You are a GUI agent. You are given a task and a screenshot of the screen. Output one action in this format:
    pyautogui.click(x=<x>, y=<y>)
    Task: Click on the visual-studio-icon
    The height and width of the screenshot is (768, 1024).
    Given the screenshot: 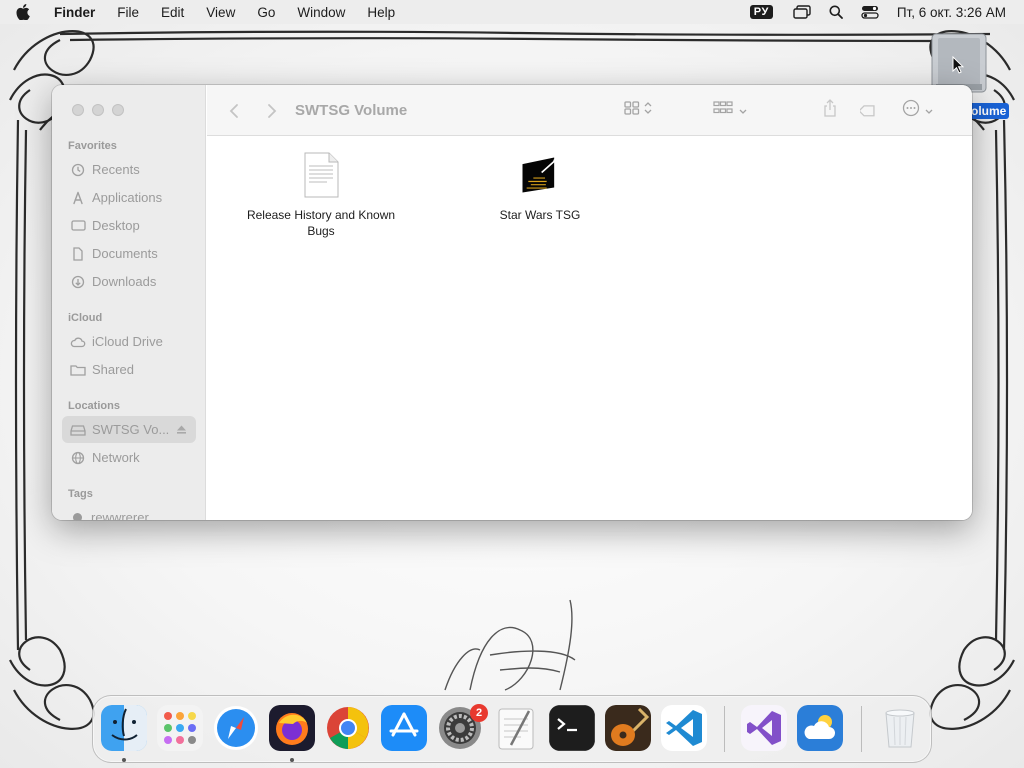 What is the action you would take?
    pyautogui.click(x=764, y=728)
    